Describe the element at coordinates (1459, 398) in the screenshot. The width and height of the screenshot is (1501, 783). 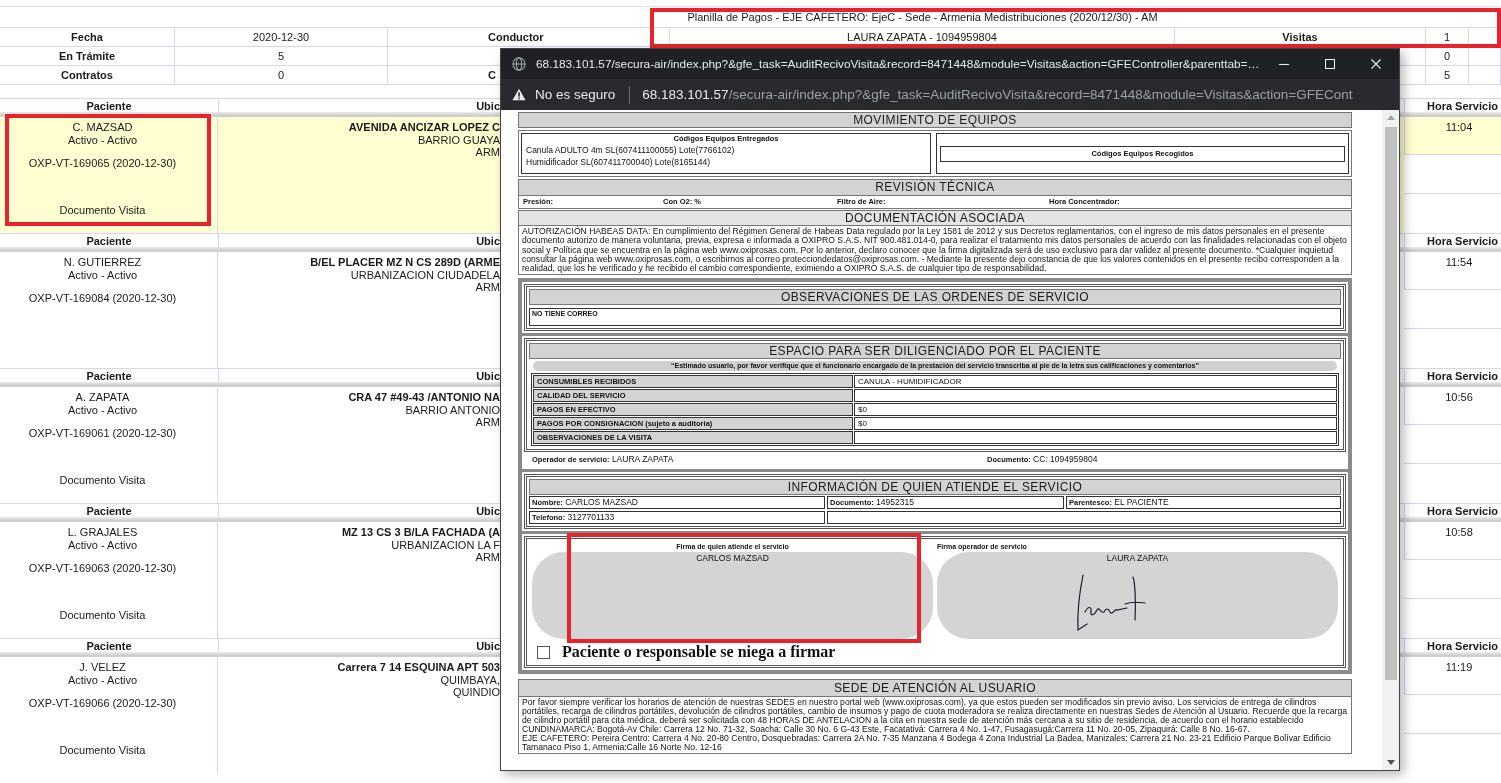
I see `service-time: 10:56` at that location.